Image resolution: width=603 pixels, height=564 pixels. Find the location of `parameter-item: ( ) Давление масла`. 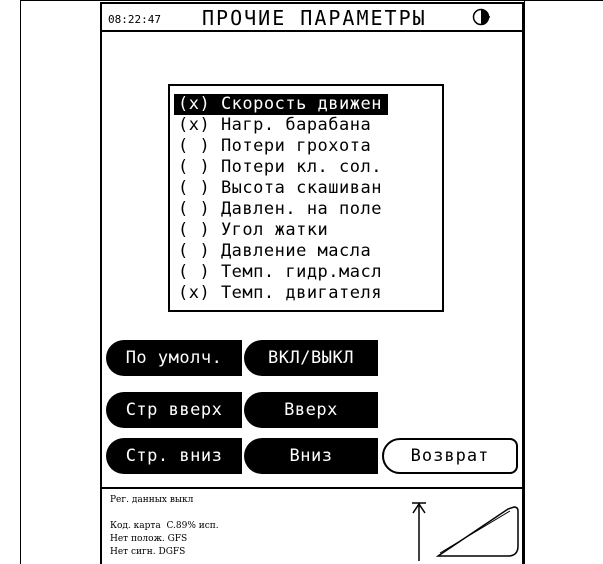

parameter-item: ( ) Давление масла is located at coordinates (281, 251).